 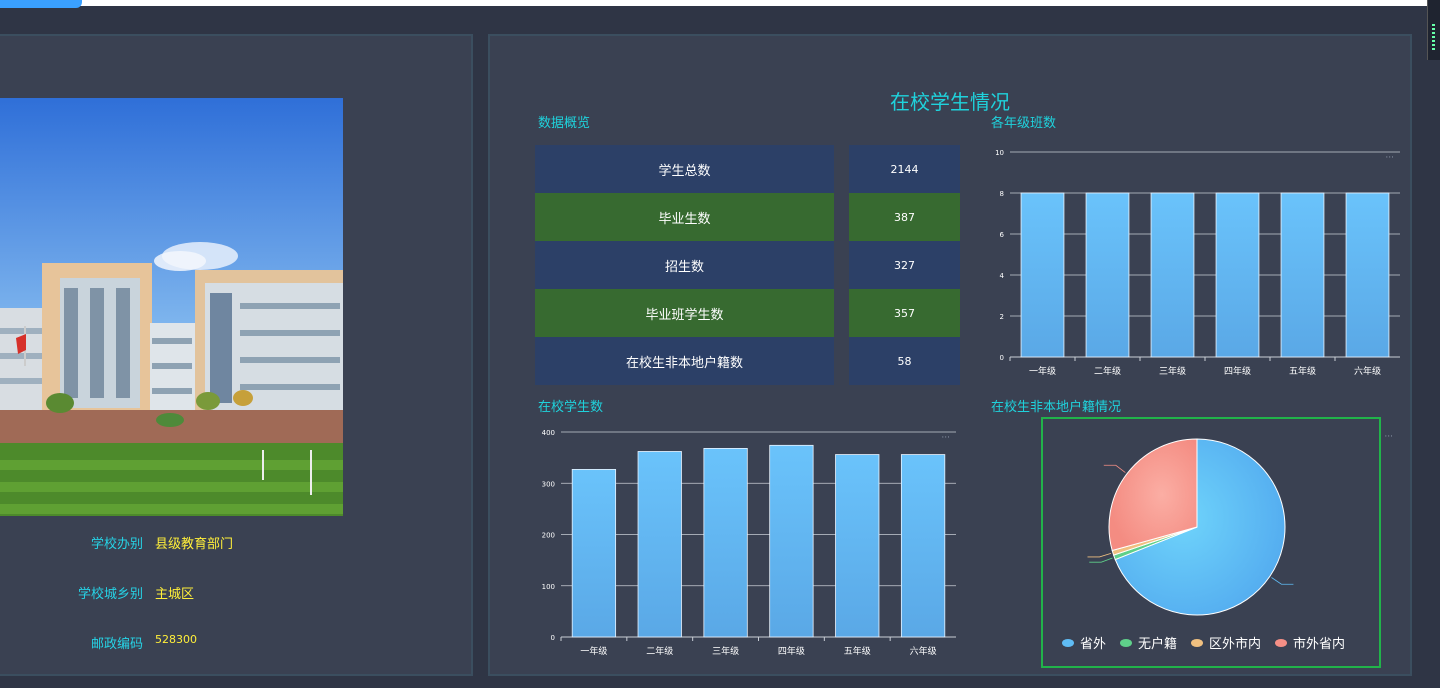 What do you see at coordinates (175, 594) in the screenshot?
I see `info-value: 主城区` at bounding box center [175, 594].